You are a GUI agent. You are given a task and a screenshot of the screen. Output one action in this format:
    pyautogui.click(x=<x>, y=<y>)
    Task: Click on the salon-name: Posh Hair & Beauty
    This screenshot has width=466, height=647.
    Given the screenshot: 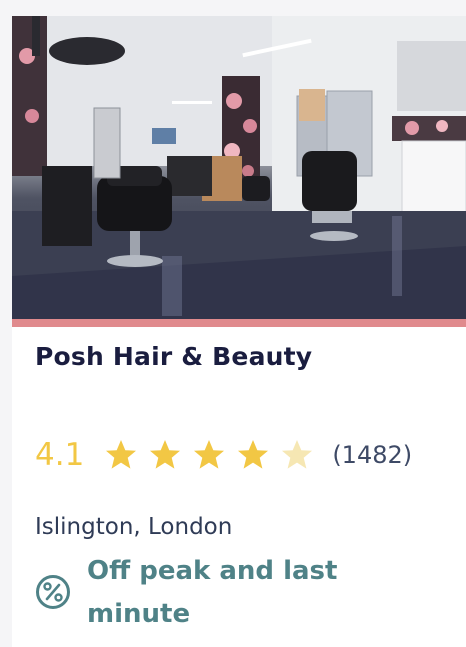 What is the action you would take?
    pyautogui.click(x=173, y=356)
    